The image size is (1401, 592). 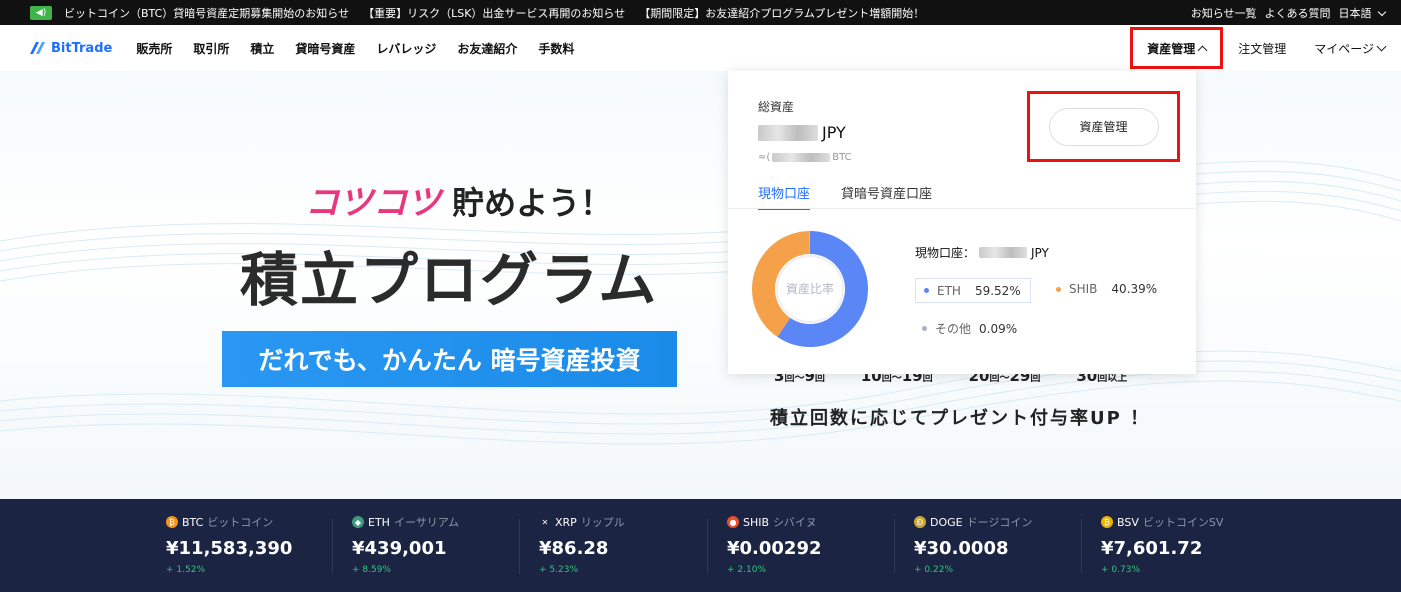 I want to click on asset-ratio-donut: 資産比率, so click(x=810, y=289).